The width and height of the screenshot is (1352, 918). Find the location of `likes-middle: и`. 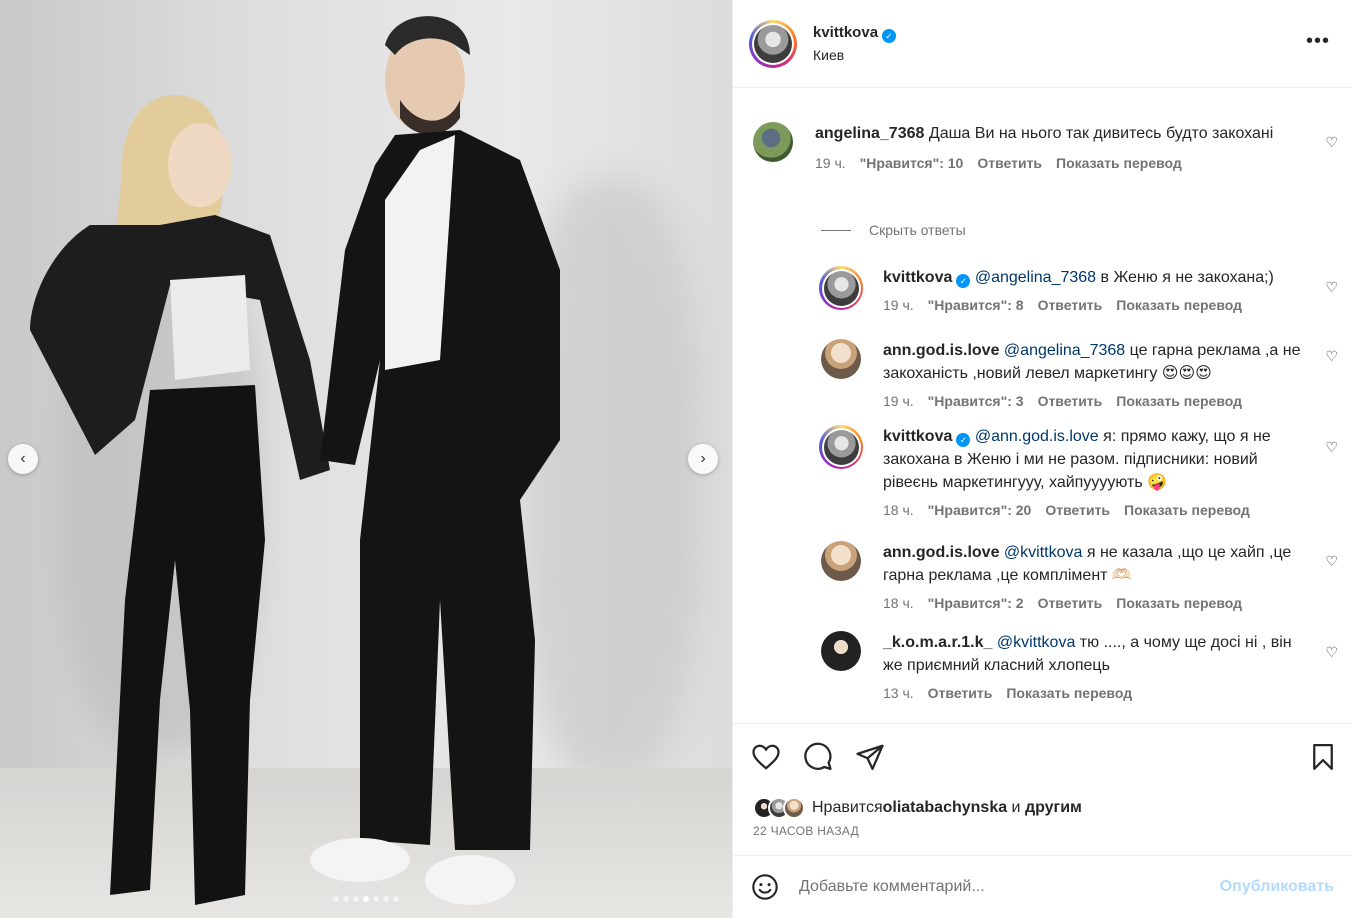

likes-middle: и is located at coordinates (1016, 807).